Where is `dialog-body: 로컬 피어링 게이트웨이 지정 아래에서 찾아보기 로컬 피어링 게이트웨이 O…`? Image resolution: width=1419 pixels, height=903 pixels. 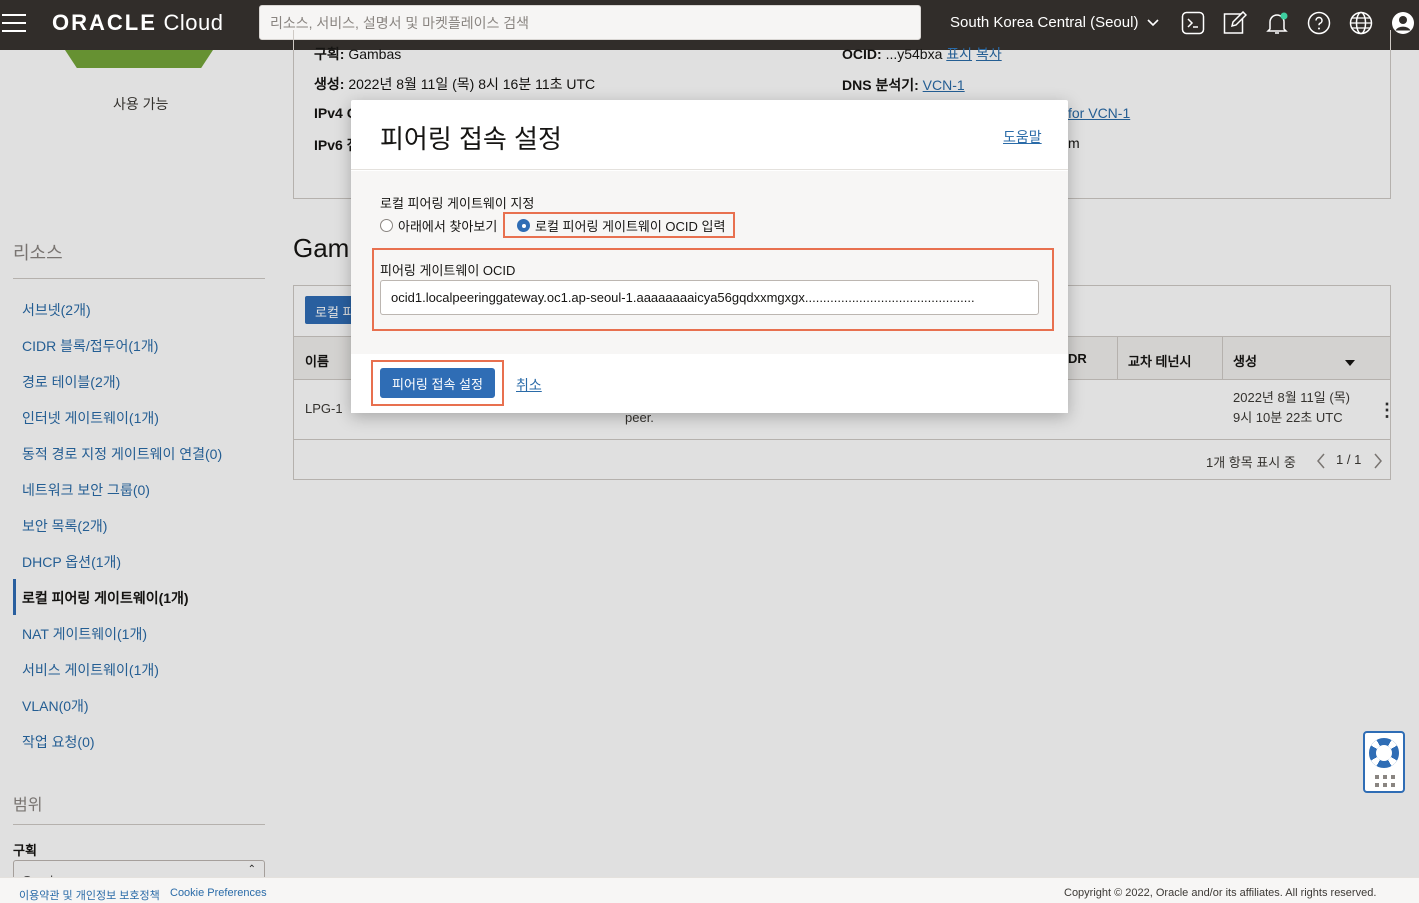
dialog-body: 로컬 피어링 게이트웨이 지정 아래에서 찾아보기 로컬 피어링 게이트웨이 O… is located at coordinates (709, 262).